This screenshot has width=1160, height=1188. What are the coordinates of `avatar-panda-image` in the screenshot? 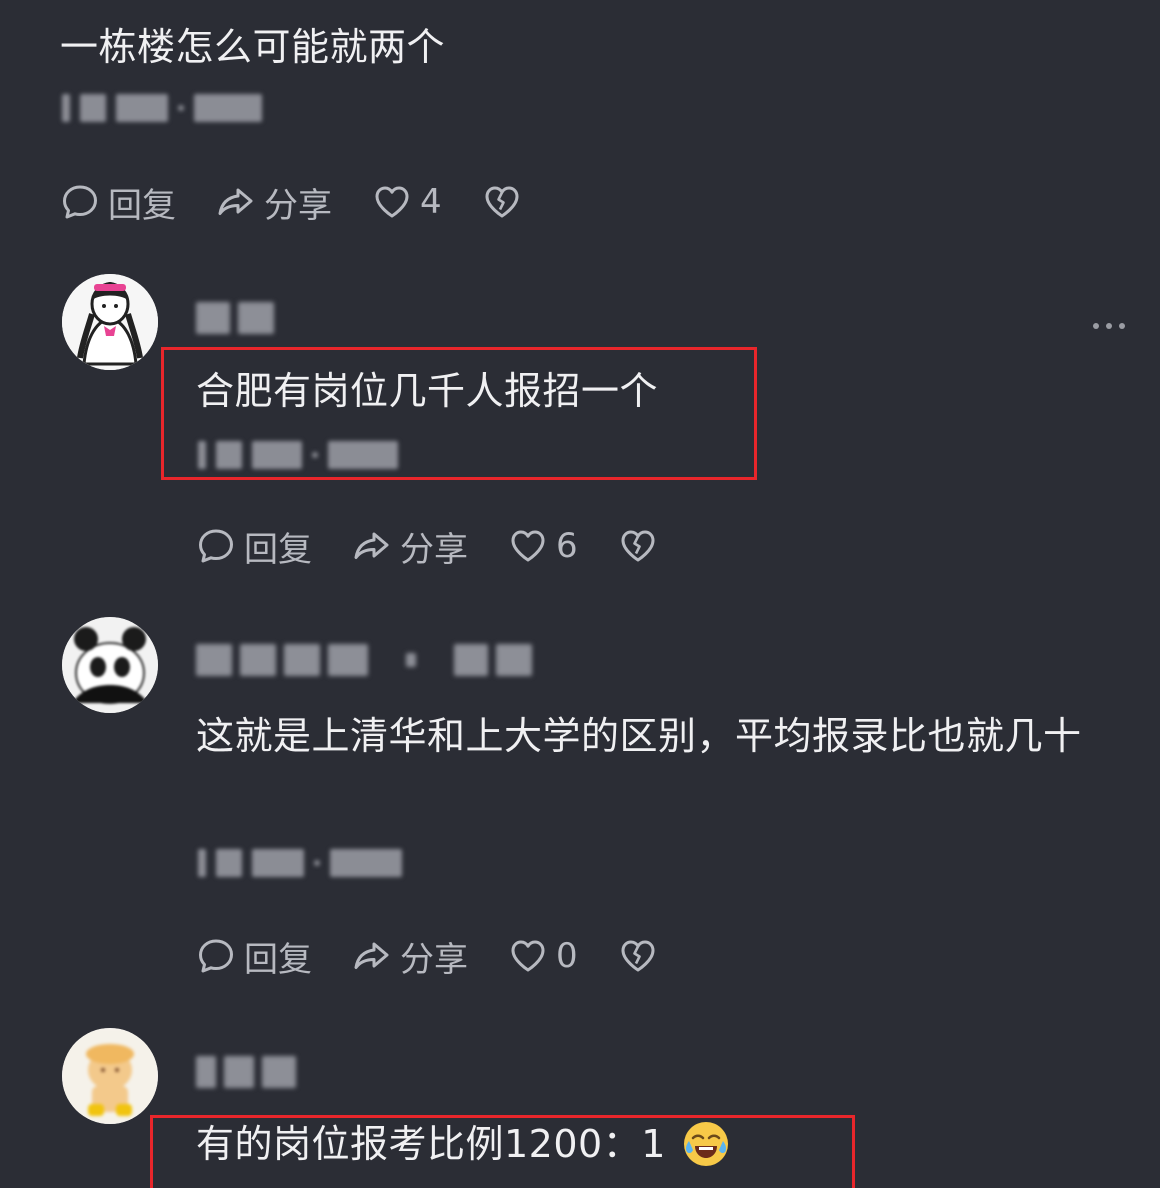 It's located at (110, 665).